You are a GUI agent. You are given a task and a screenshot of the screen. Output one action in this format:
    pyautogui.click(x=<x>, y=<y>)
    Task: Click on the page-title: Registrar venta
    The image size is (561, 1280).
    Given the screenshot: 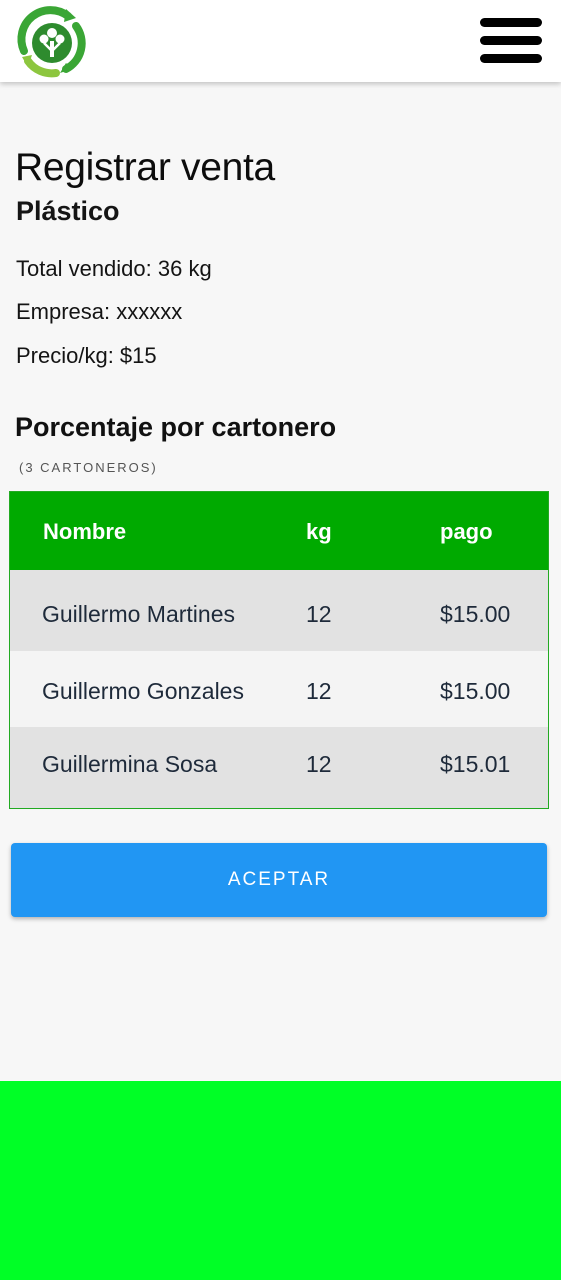 What is the action you would take?
    pyautogui.click(x=145, y=167)
    